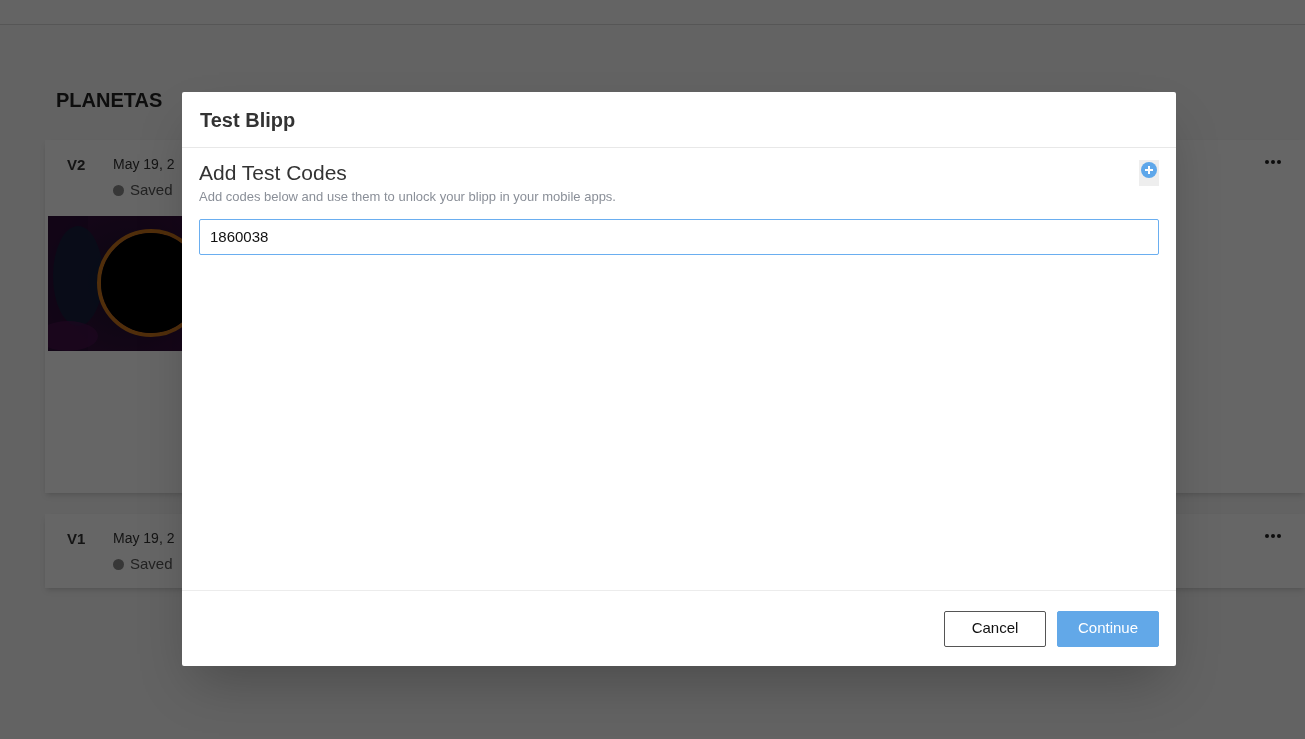  I want to click on version-label: V1, so click(76, 539).